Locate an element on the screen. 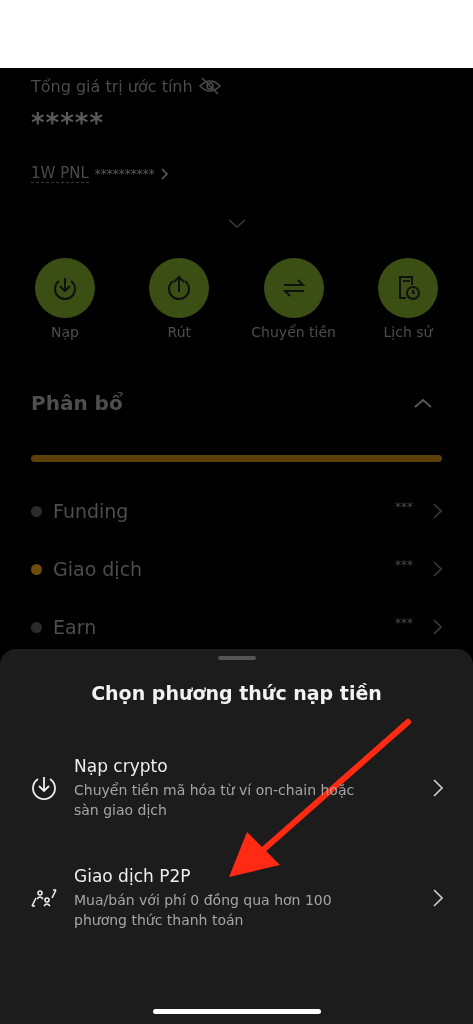 The image size is (473, 1024). pnl-value: ********** is located at coordinates (124, 173).